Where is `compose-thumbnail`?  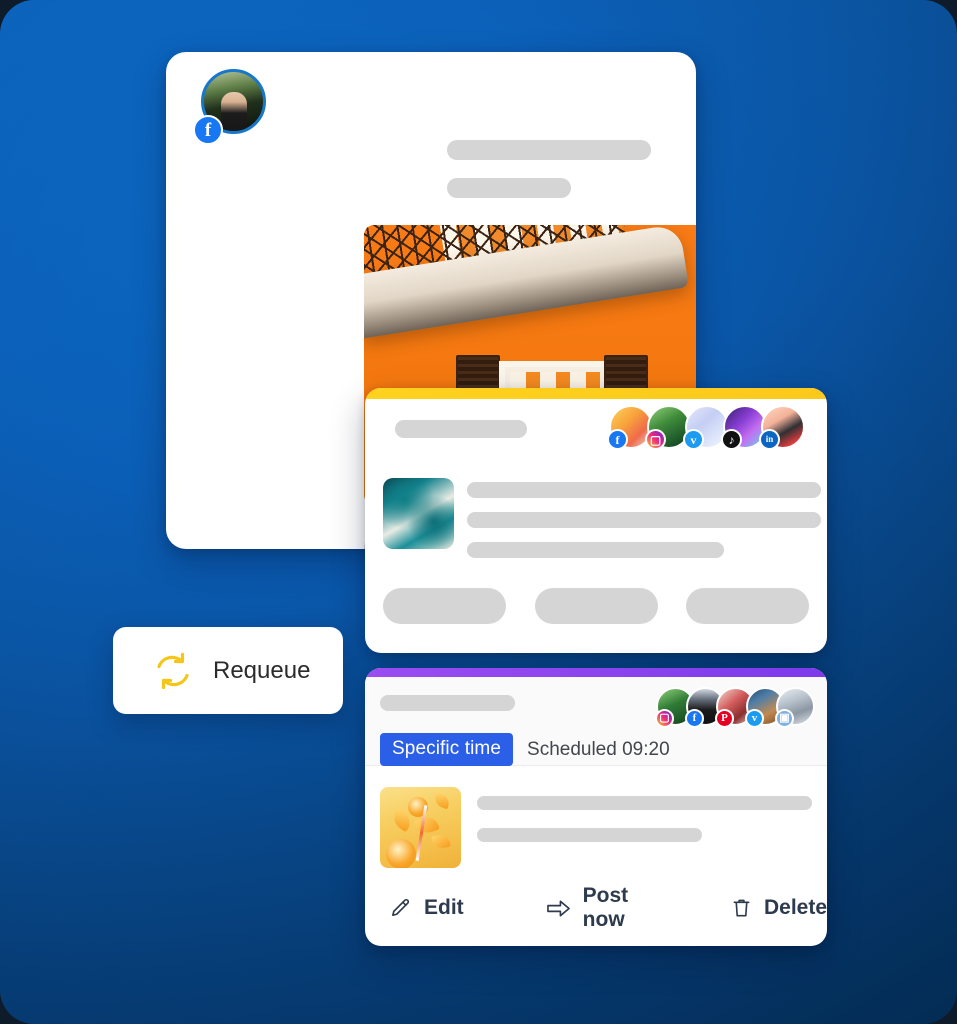
compose-thumbnail is located at coordinates (418, 513).